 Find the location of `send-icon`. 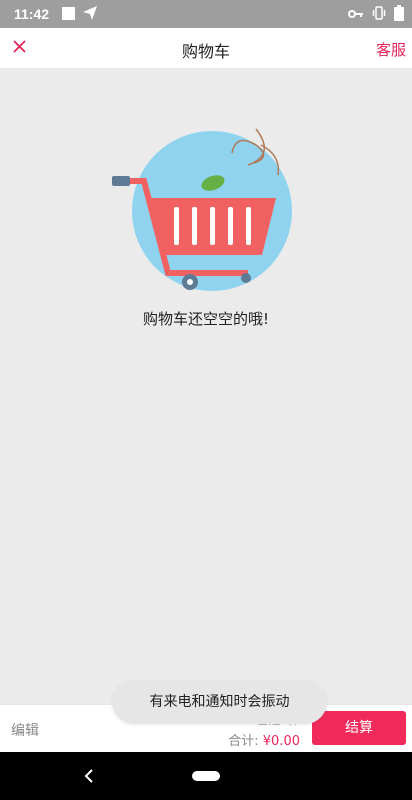

send-icon is located at coordinates (90, 14).